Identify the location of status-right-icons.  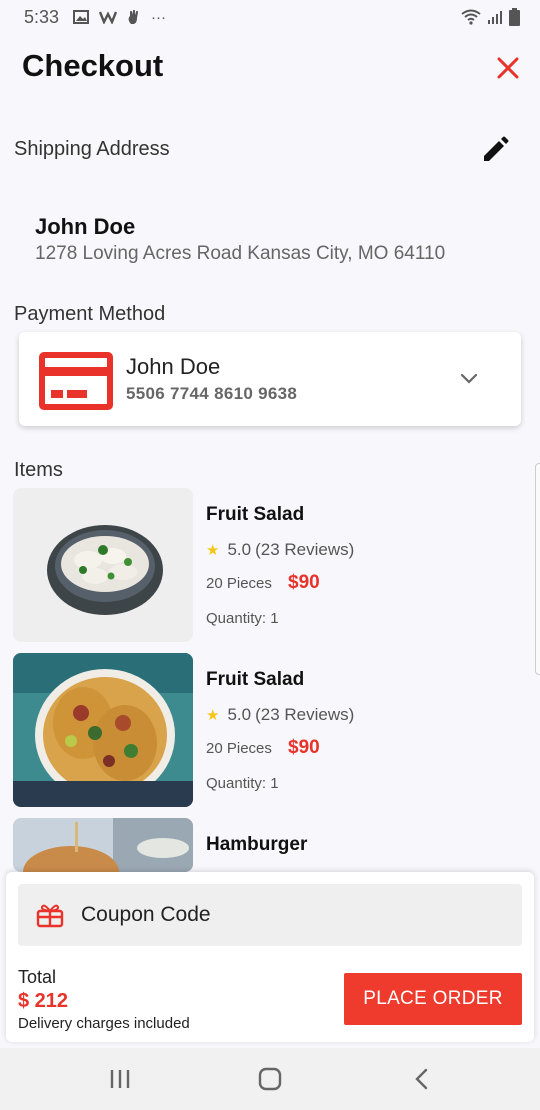
(490, 17).